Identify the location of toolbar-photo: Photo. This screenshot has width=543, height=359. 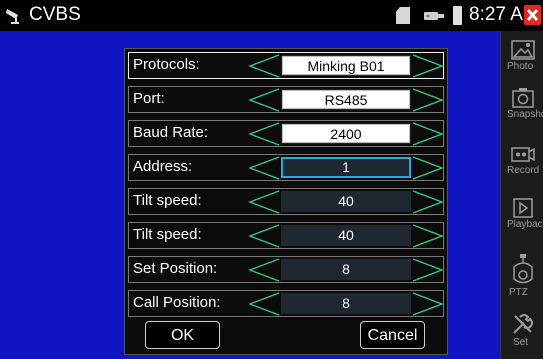
(522, 55).